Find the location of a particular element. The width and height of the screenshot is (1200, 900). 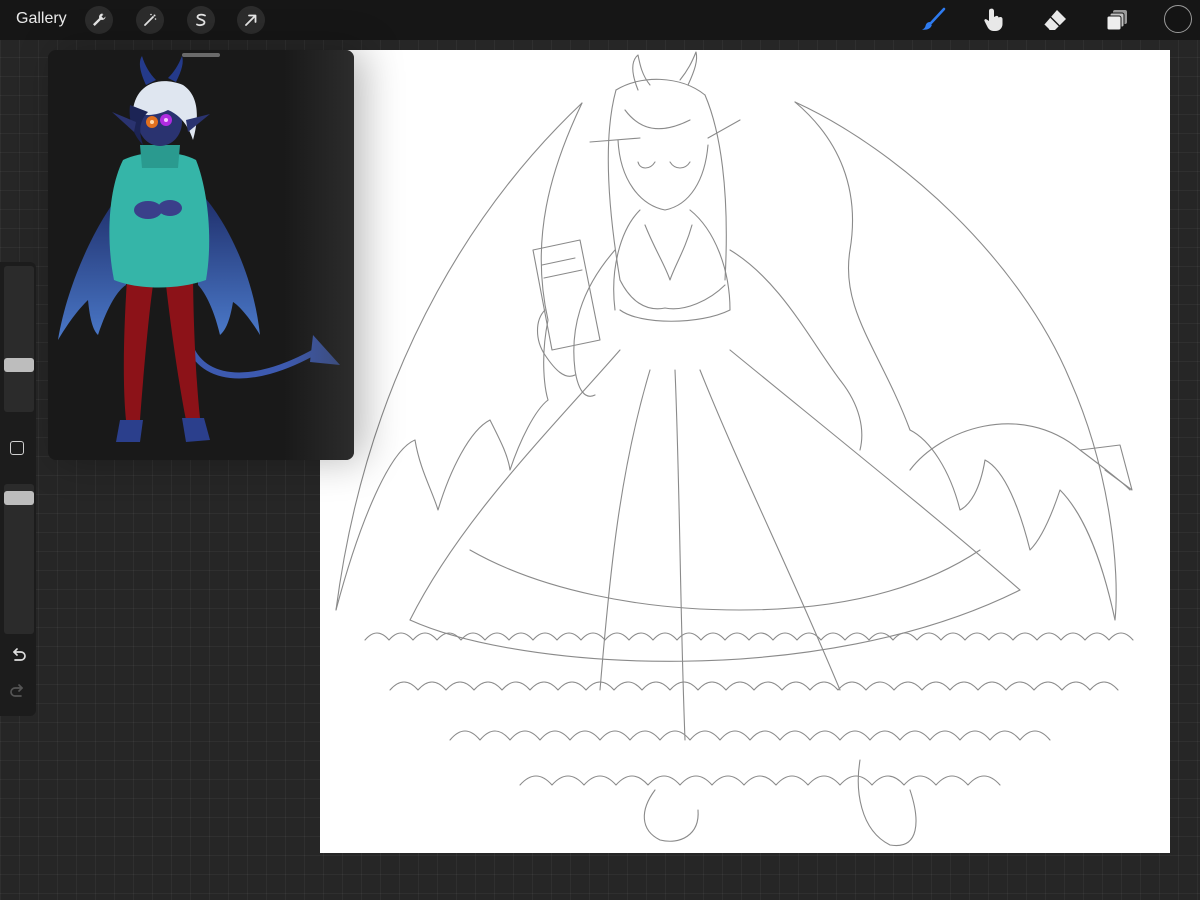

transform-button is located at coordinates (251, 20).